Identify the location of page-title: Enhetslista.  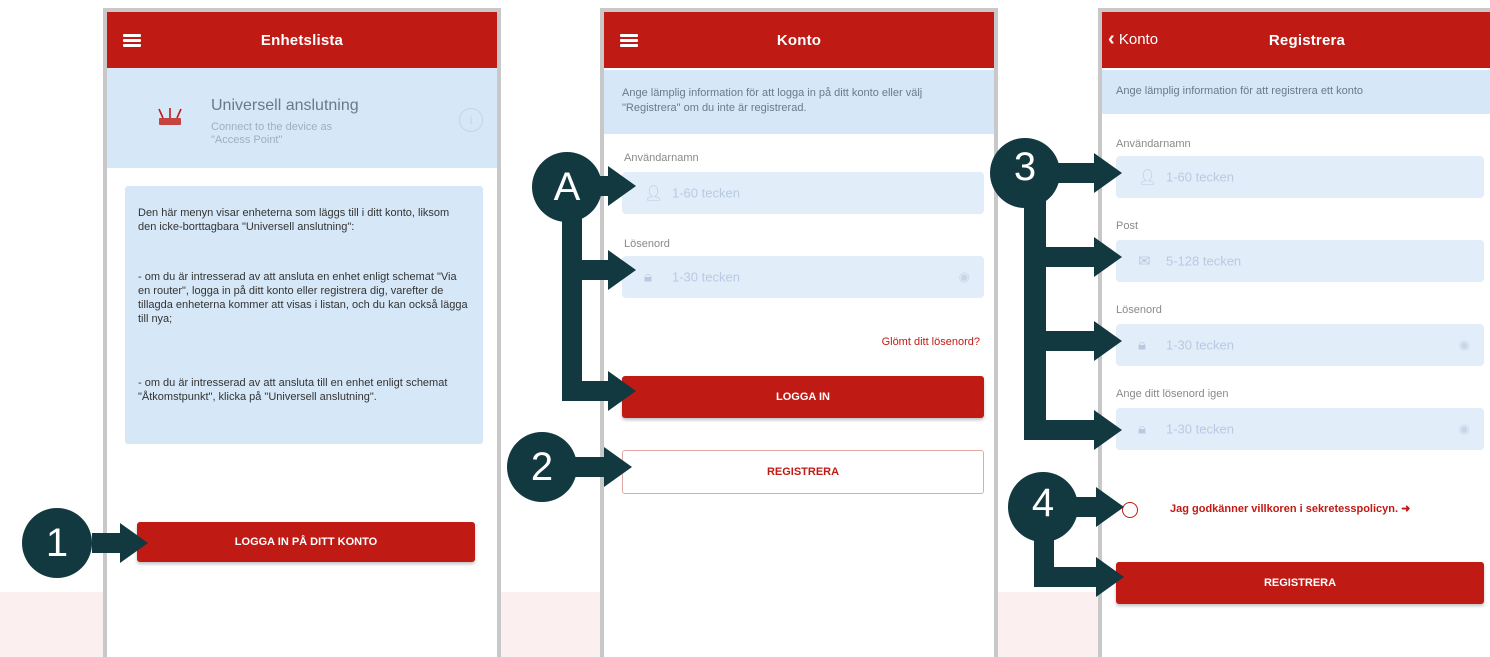
(302, 40).